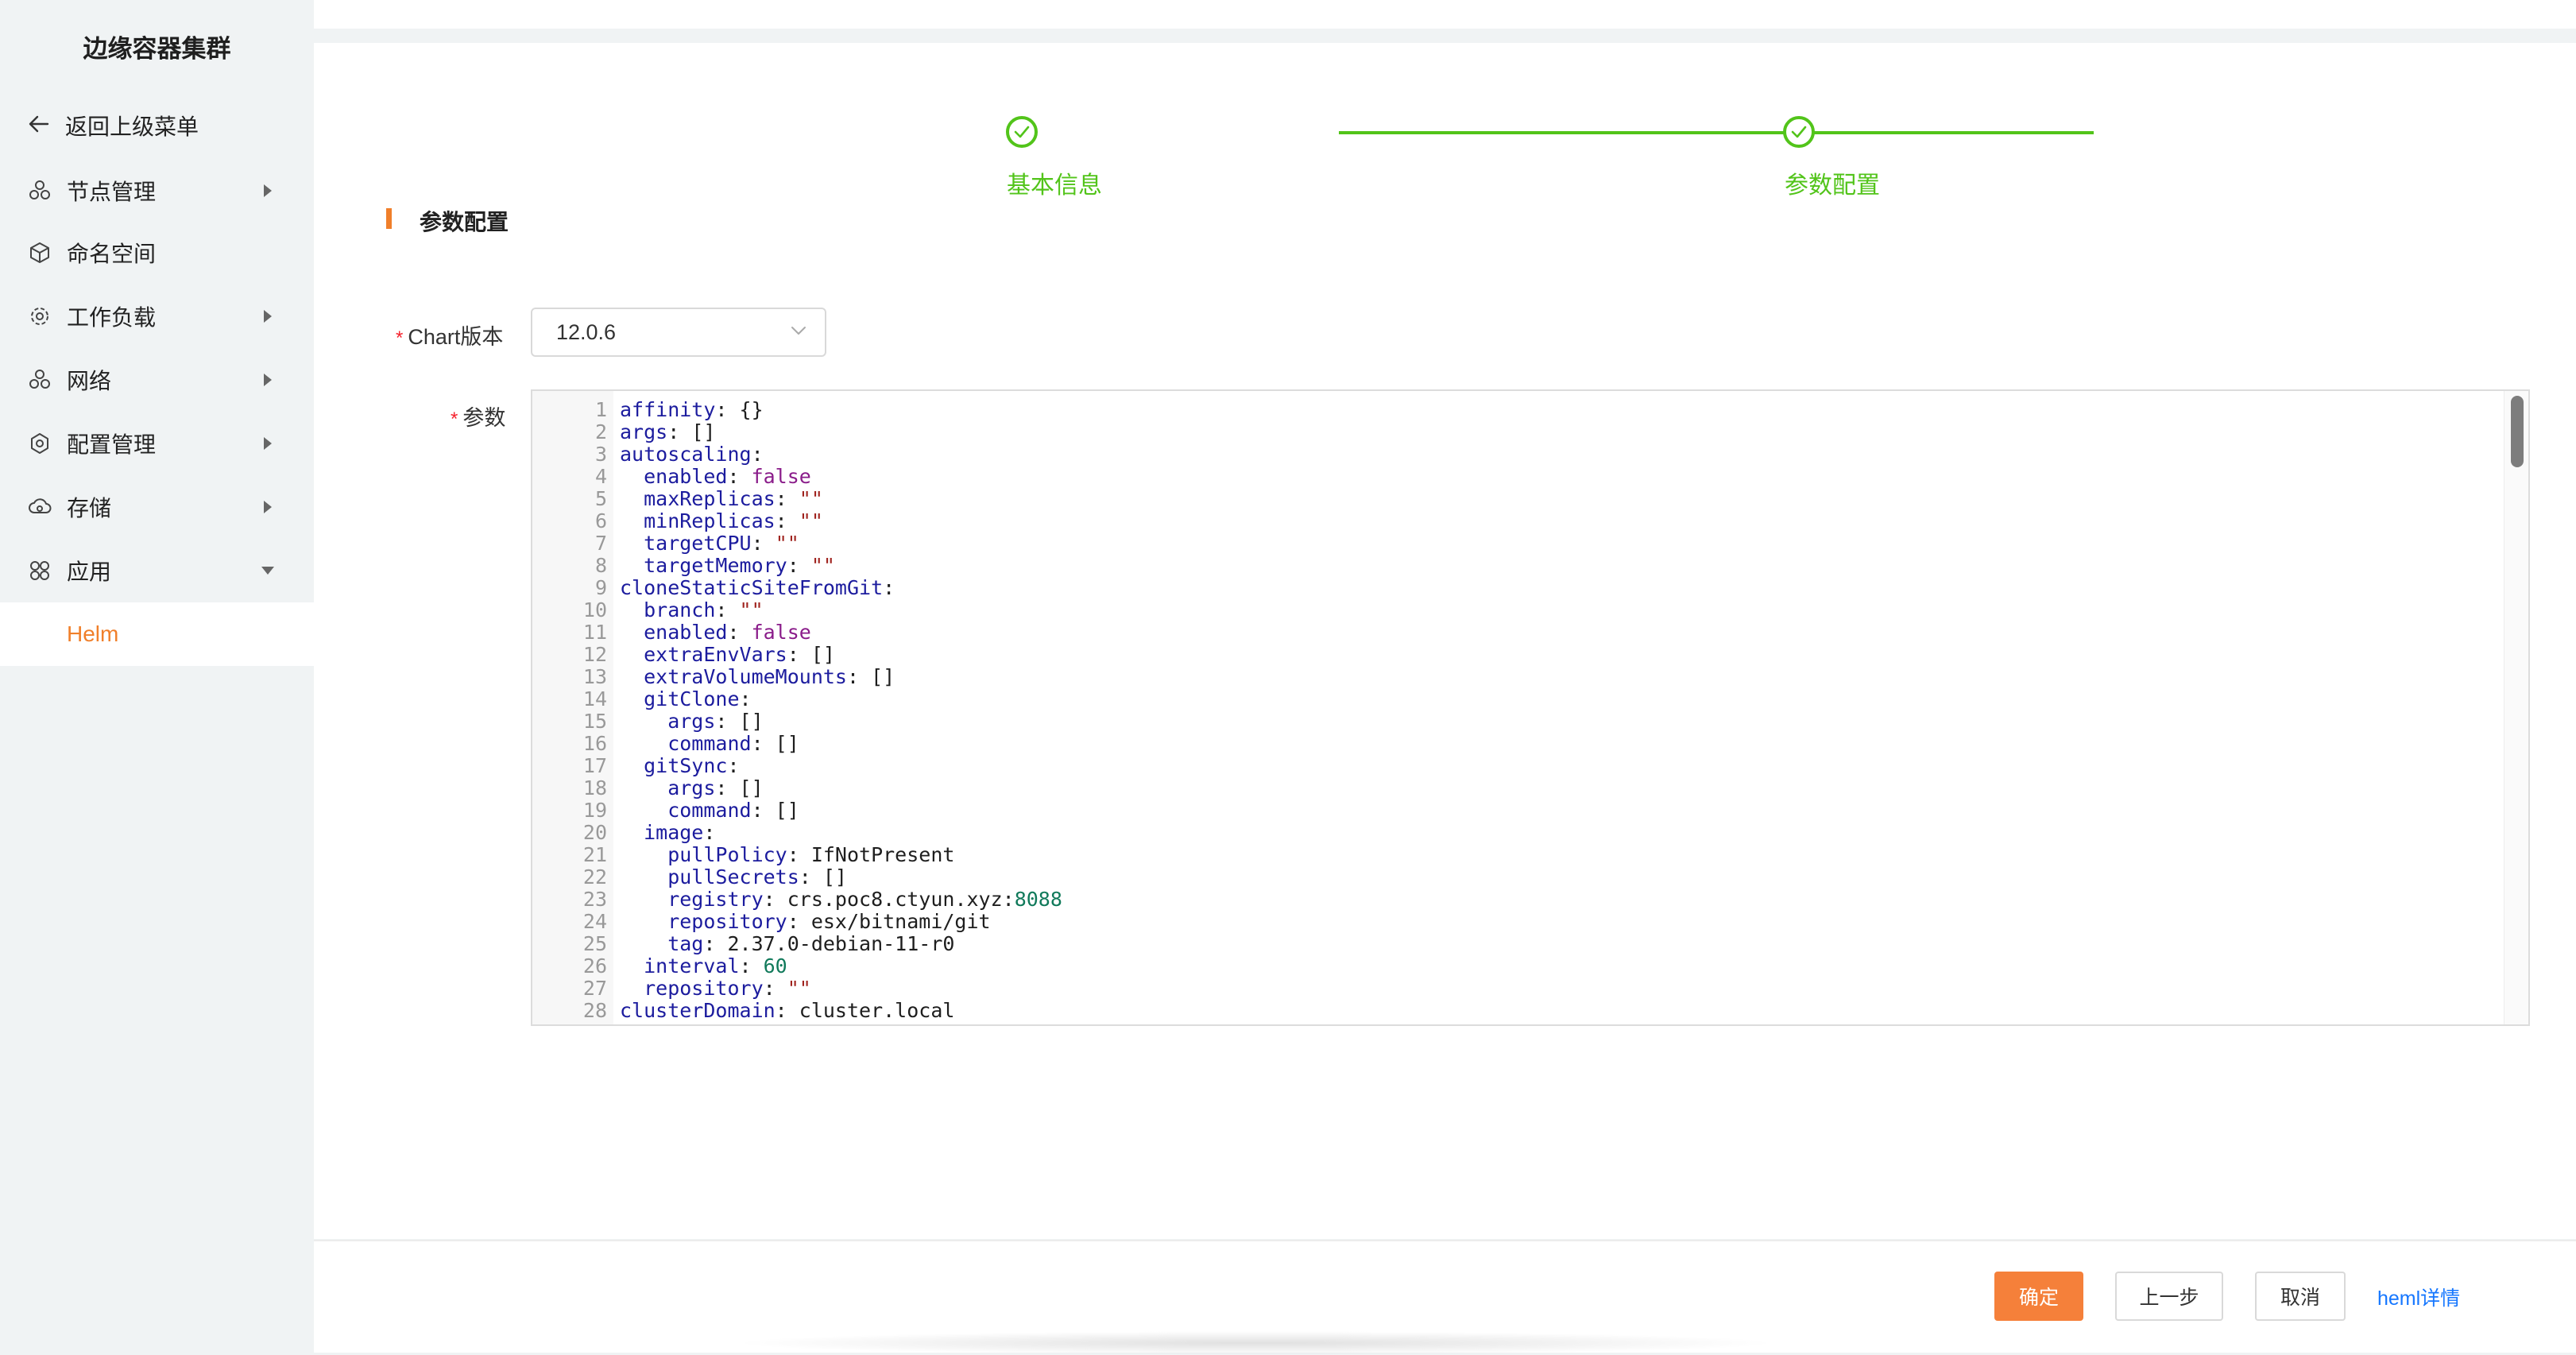 The width and height of the screenshot is (2576, 1355). What do you see at coordinates (703, 565) in the screenshot?
I see `code-token: targetMemory` at bounding box center [703, 565].